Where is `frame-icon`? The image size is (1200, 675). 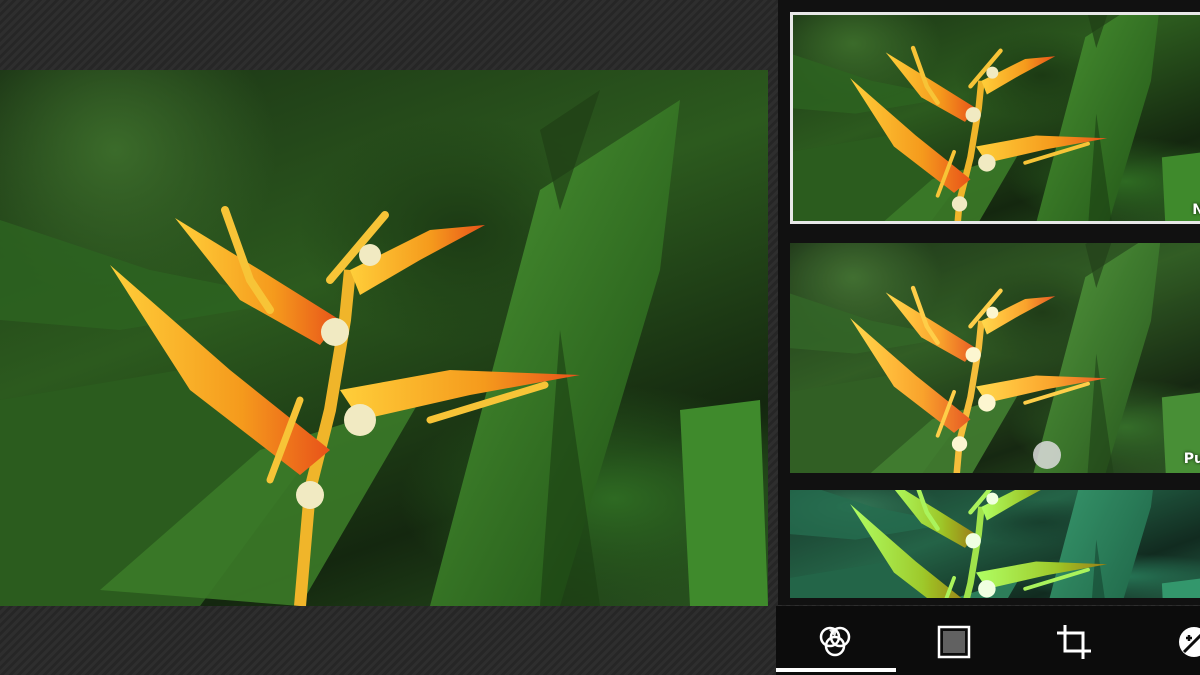
frame-icon is located at coordinates (954, 642).